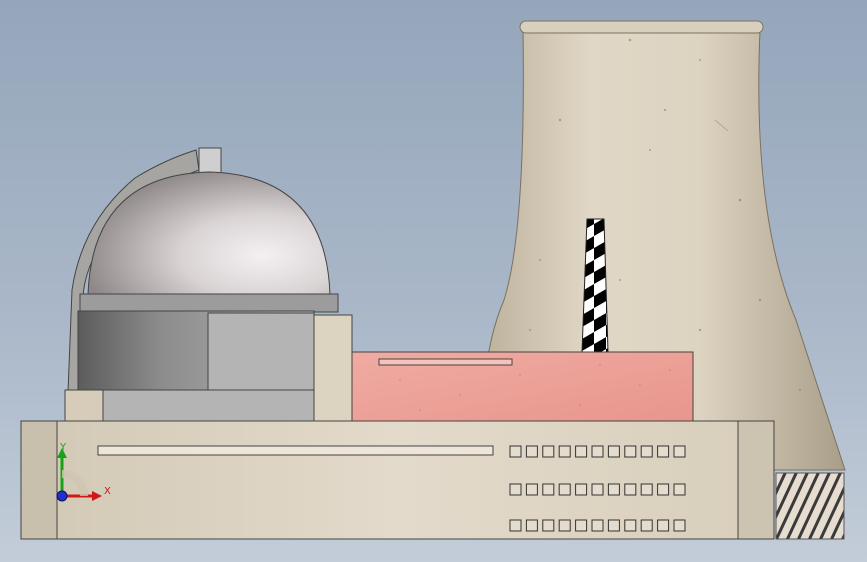  Describe the element at coordinates (84, 405) in the screenshot. I see `reactor-side-block` at that location.